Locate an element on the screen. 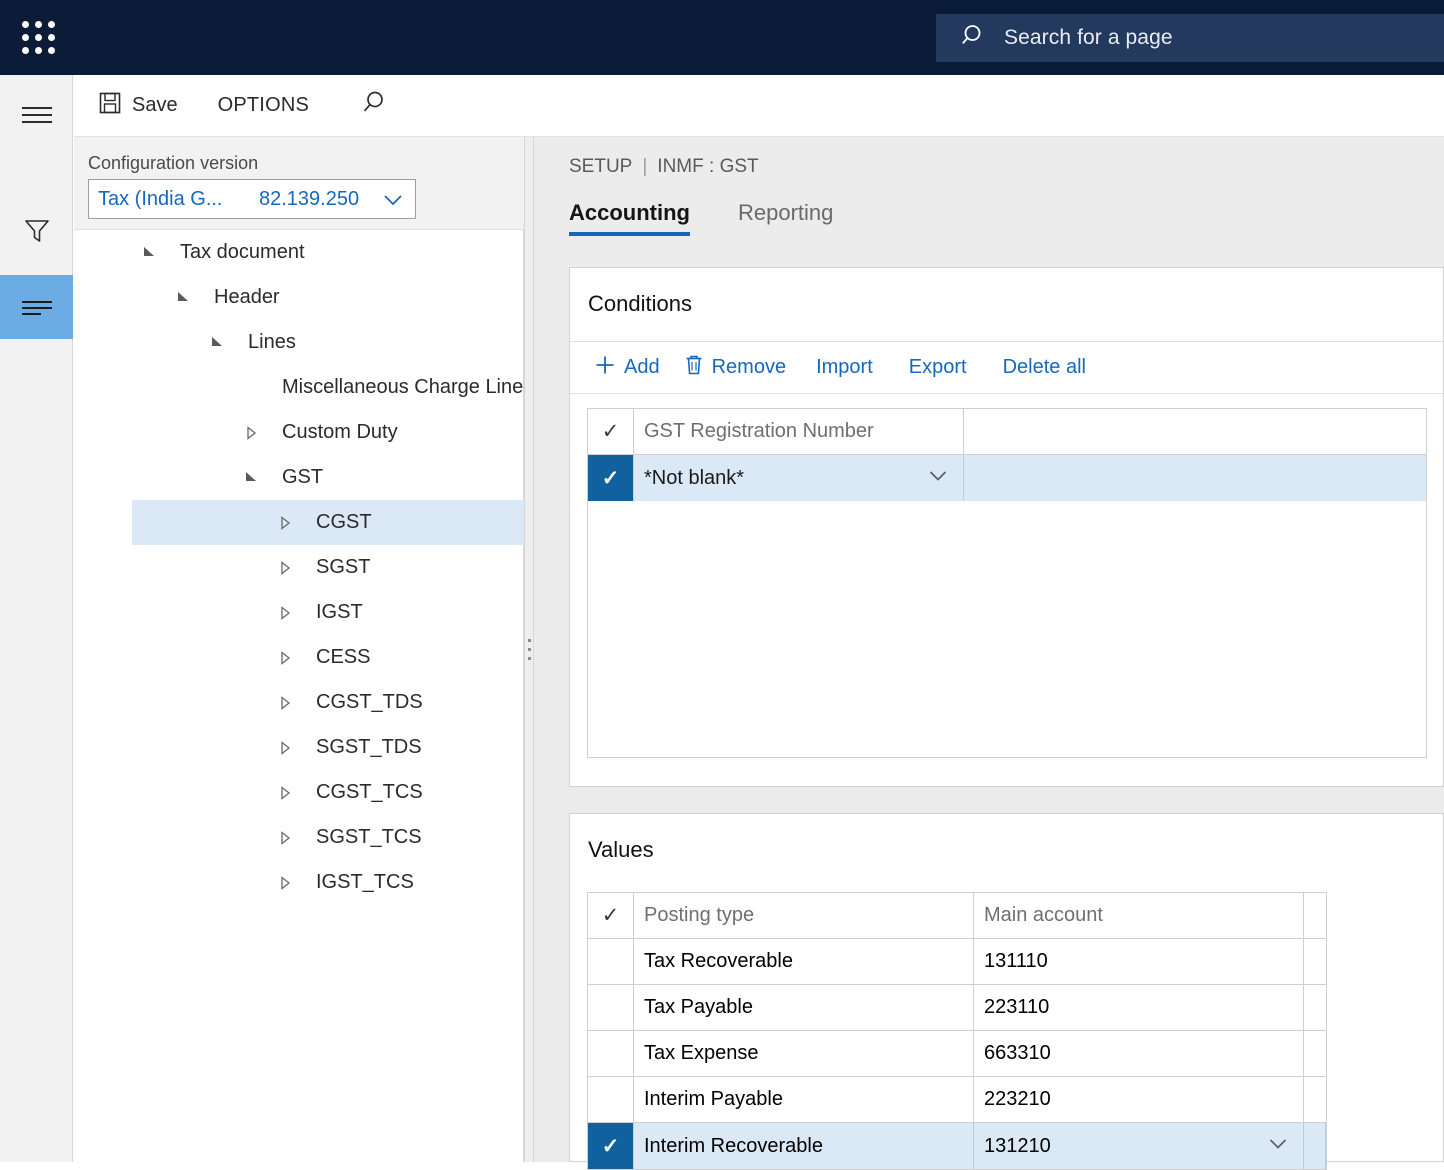 The height and width of the screenshot is (1170, 1444). column-header-blank is located at coordinates (1315, 915).